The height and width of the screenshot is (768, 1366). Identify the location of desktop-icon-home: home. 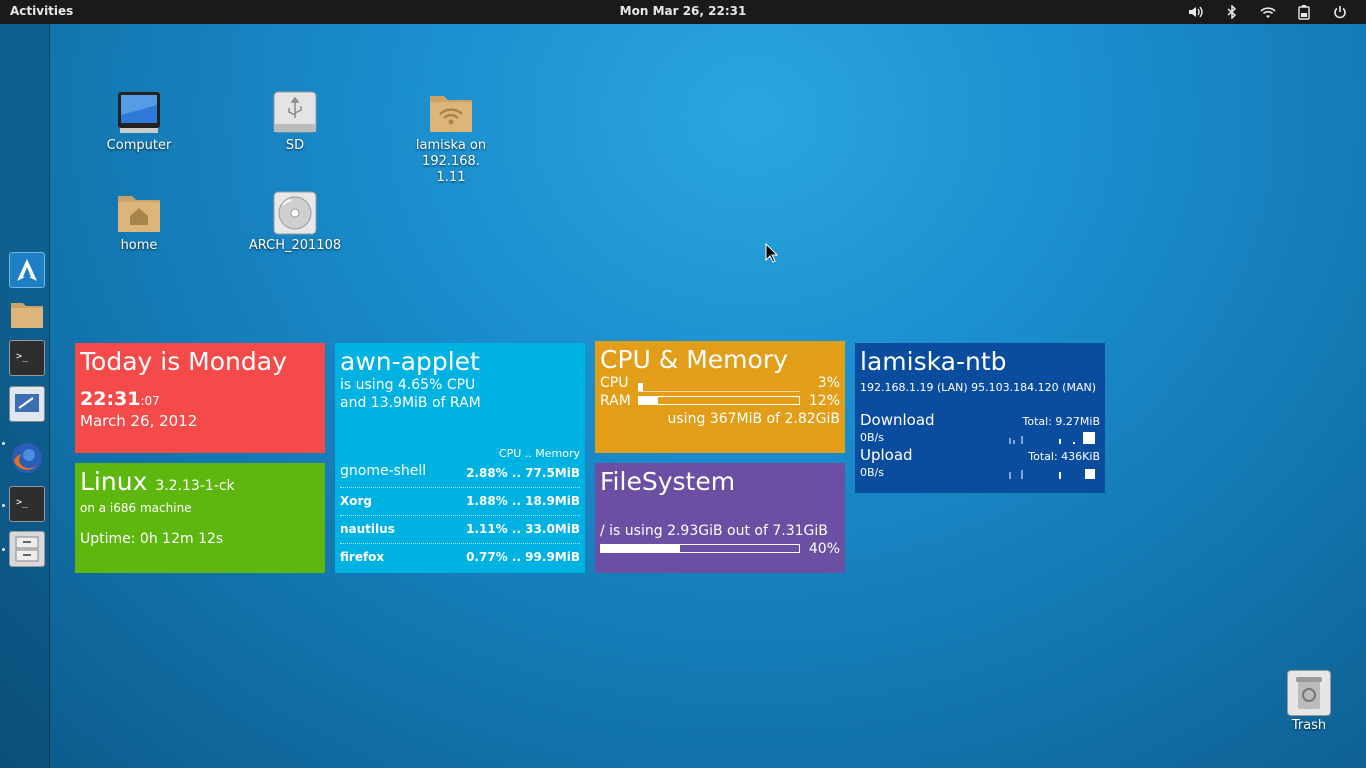
(139, 222).